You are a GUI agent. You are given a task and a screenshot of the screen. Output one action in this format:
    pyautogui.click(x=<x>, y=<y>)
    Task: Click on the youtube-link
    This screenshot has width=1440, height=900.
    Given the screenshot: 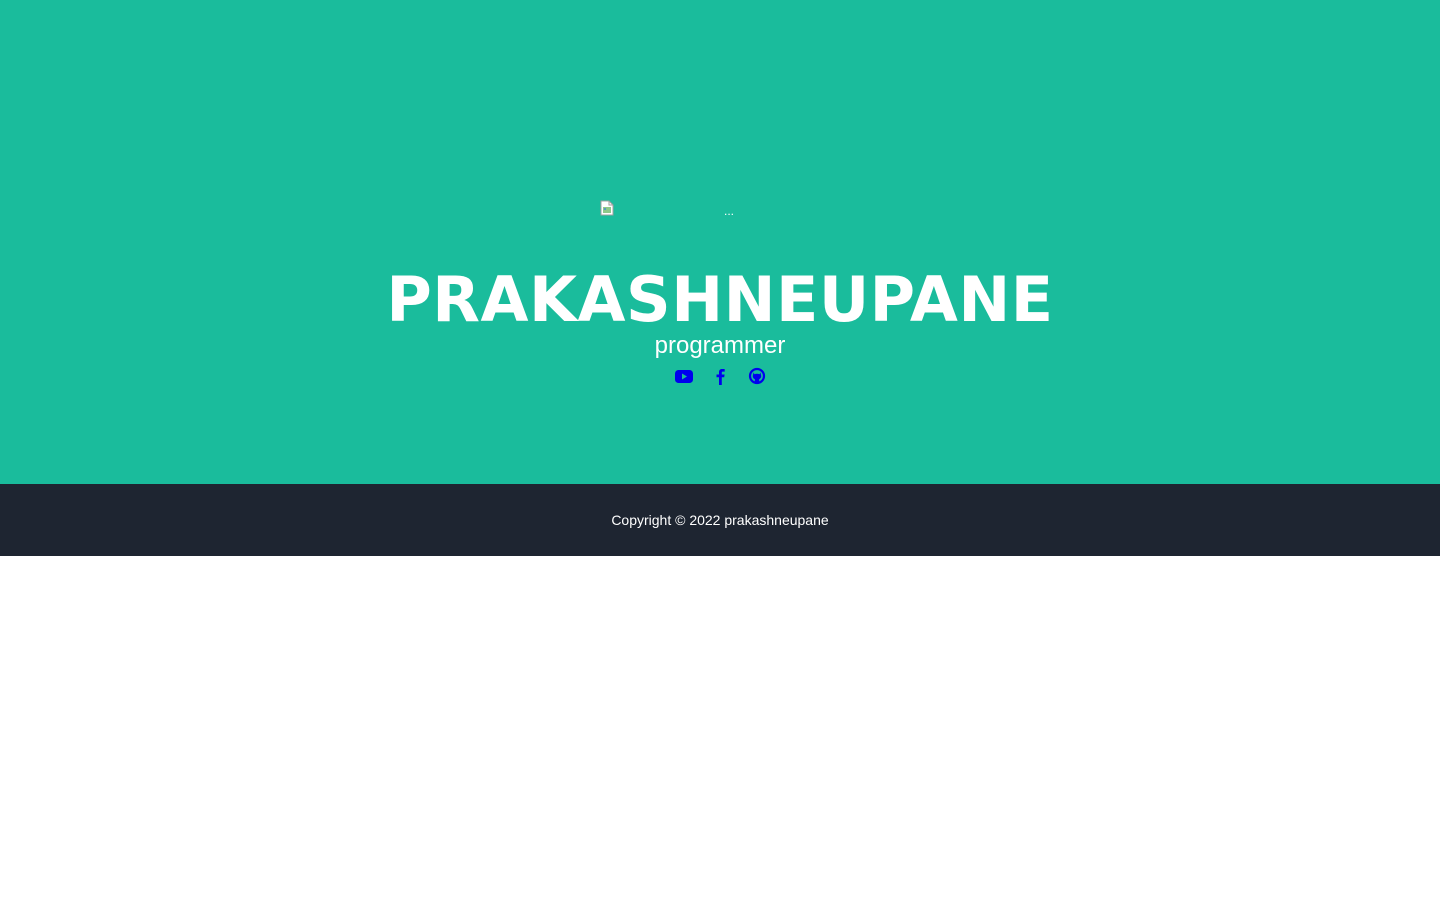 What is the action you would take?
    pyautogui.click(x=684, y=376)
    